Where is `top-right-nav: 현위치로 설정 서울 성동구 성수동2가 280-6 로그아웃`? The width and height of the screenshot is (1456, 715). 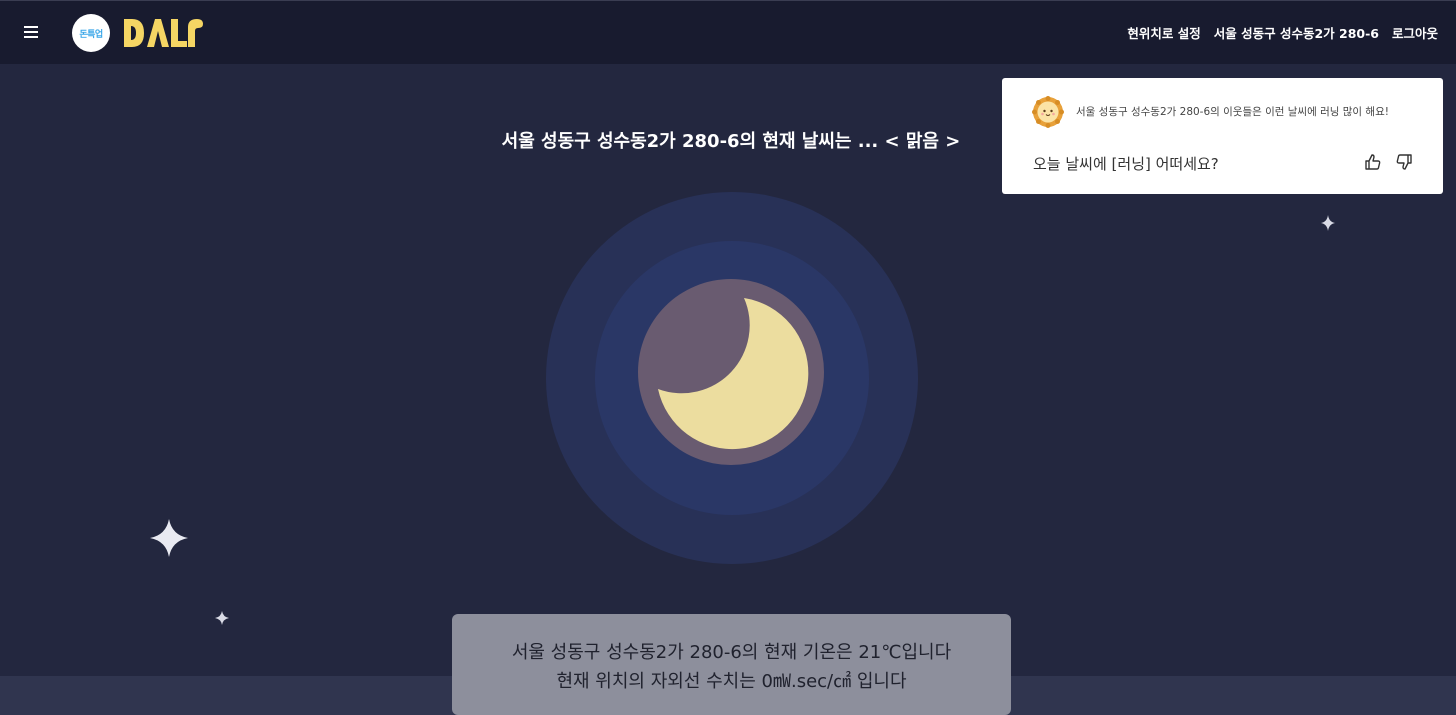
top-right-nav: 현위치로 설정 서울 성동구 성수동2가 280-6 로그아웃 is located at coordinates (1282, 32).